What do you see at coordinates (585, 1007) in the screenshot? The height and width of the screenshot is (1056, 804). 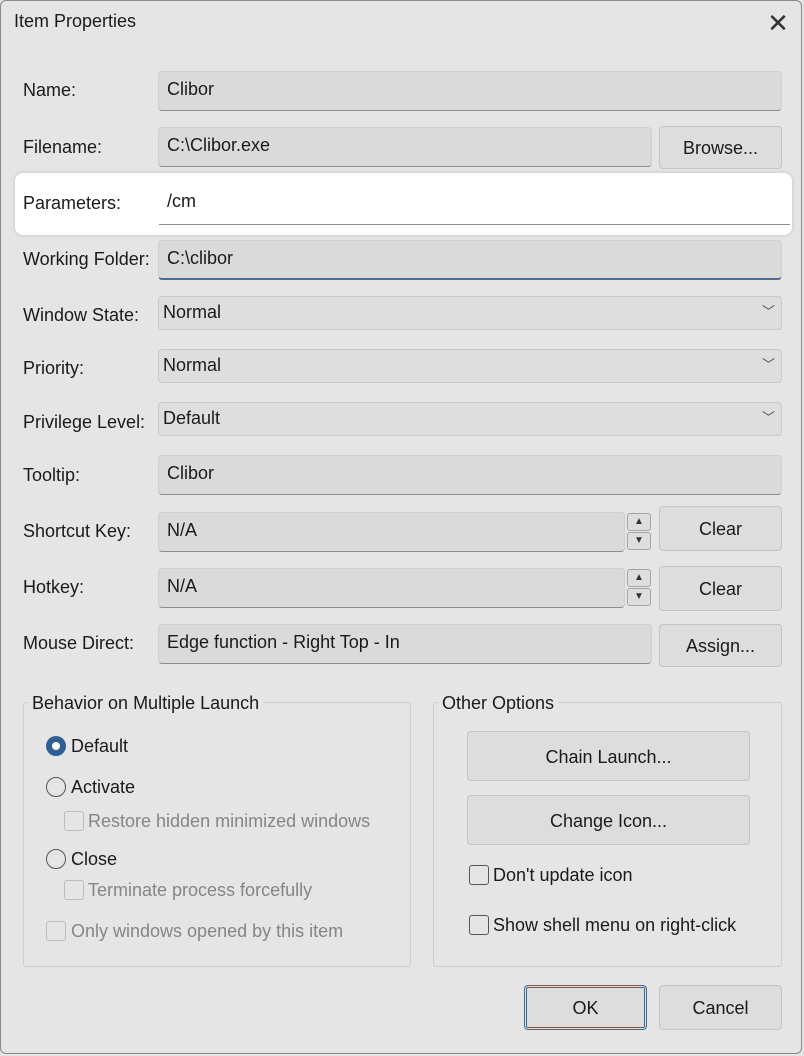 I see `ok-button: OK` at bounding box center [585, 1007].